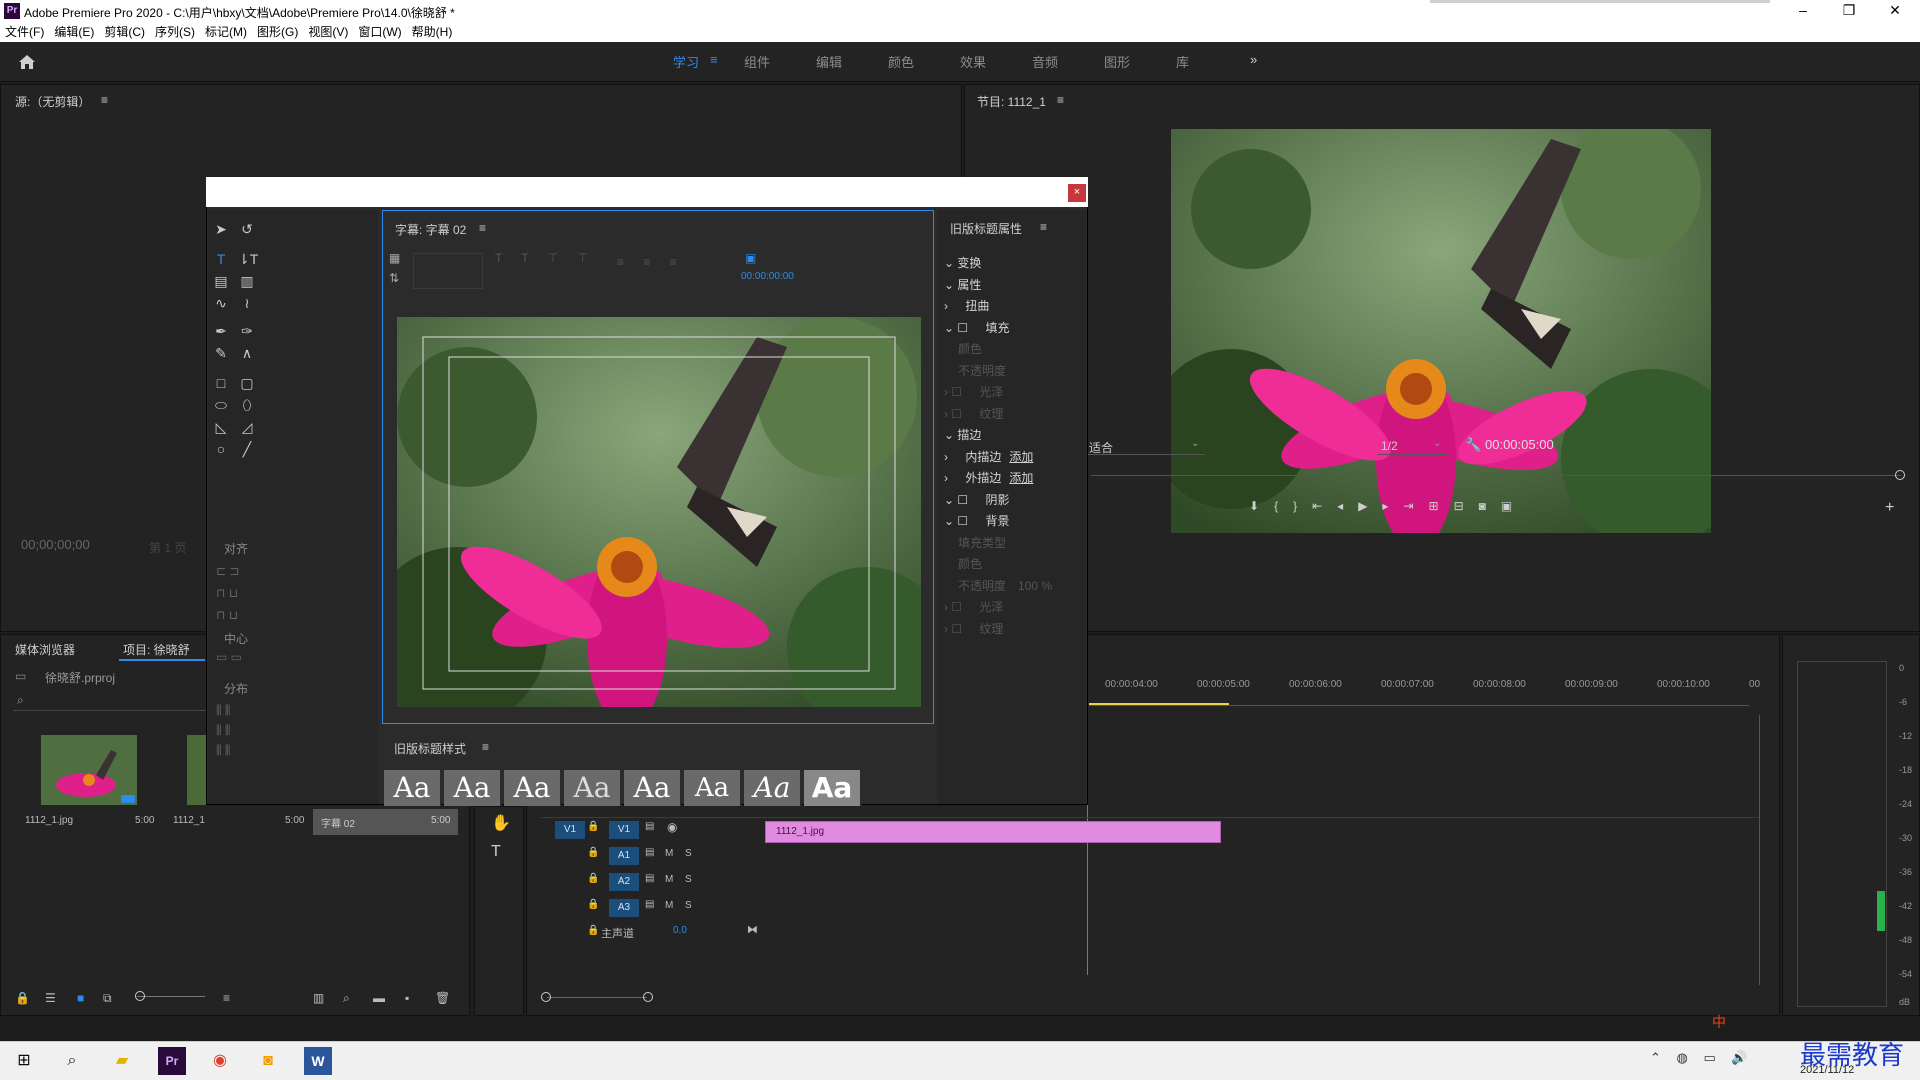  What do you see at coordinates (545, 258) in the screenshot?
I see `text-style-buttons: T T ⊤ ⊤` at bounding box center [545, 258].